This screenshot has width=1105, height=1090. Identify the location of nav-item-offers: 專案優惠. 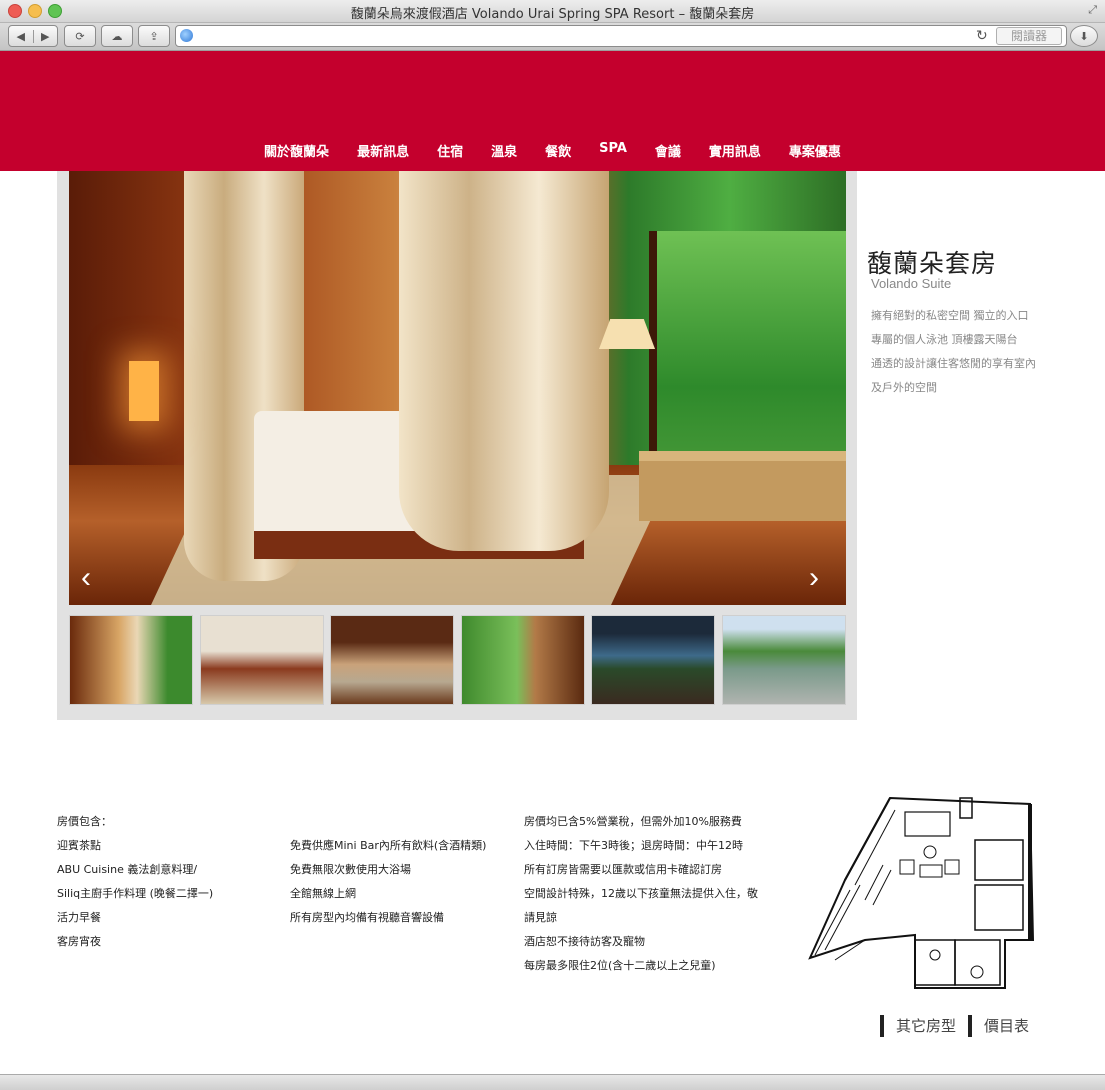
(815, 150).